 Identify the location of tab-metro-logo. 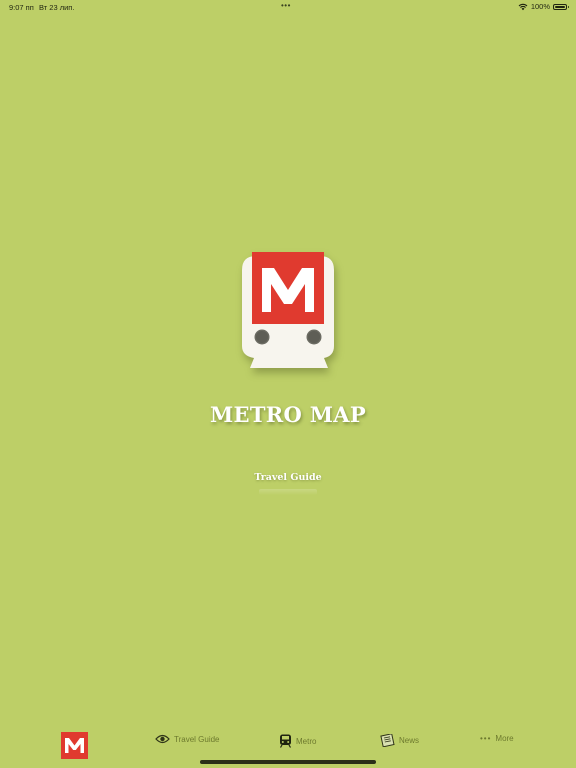
(74, 745).